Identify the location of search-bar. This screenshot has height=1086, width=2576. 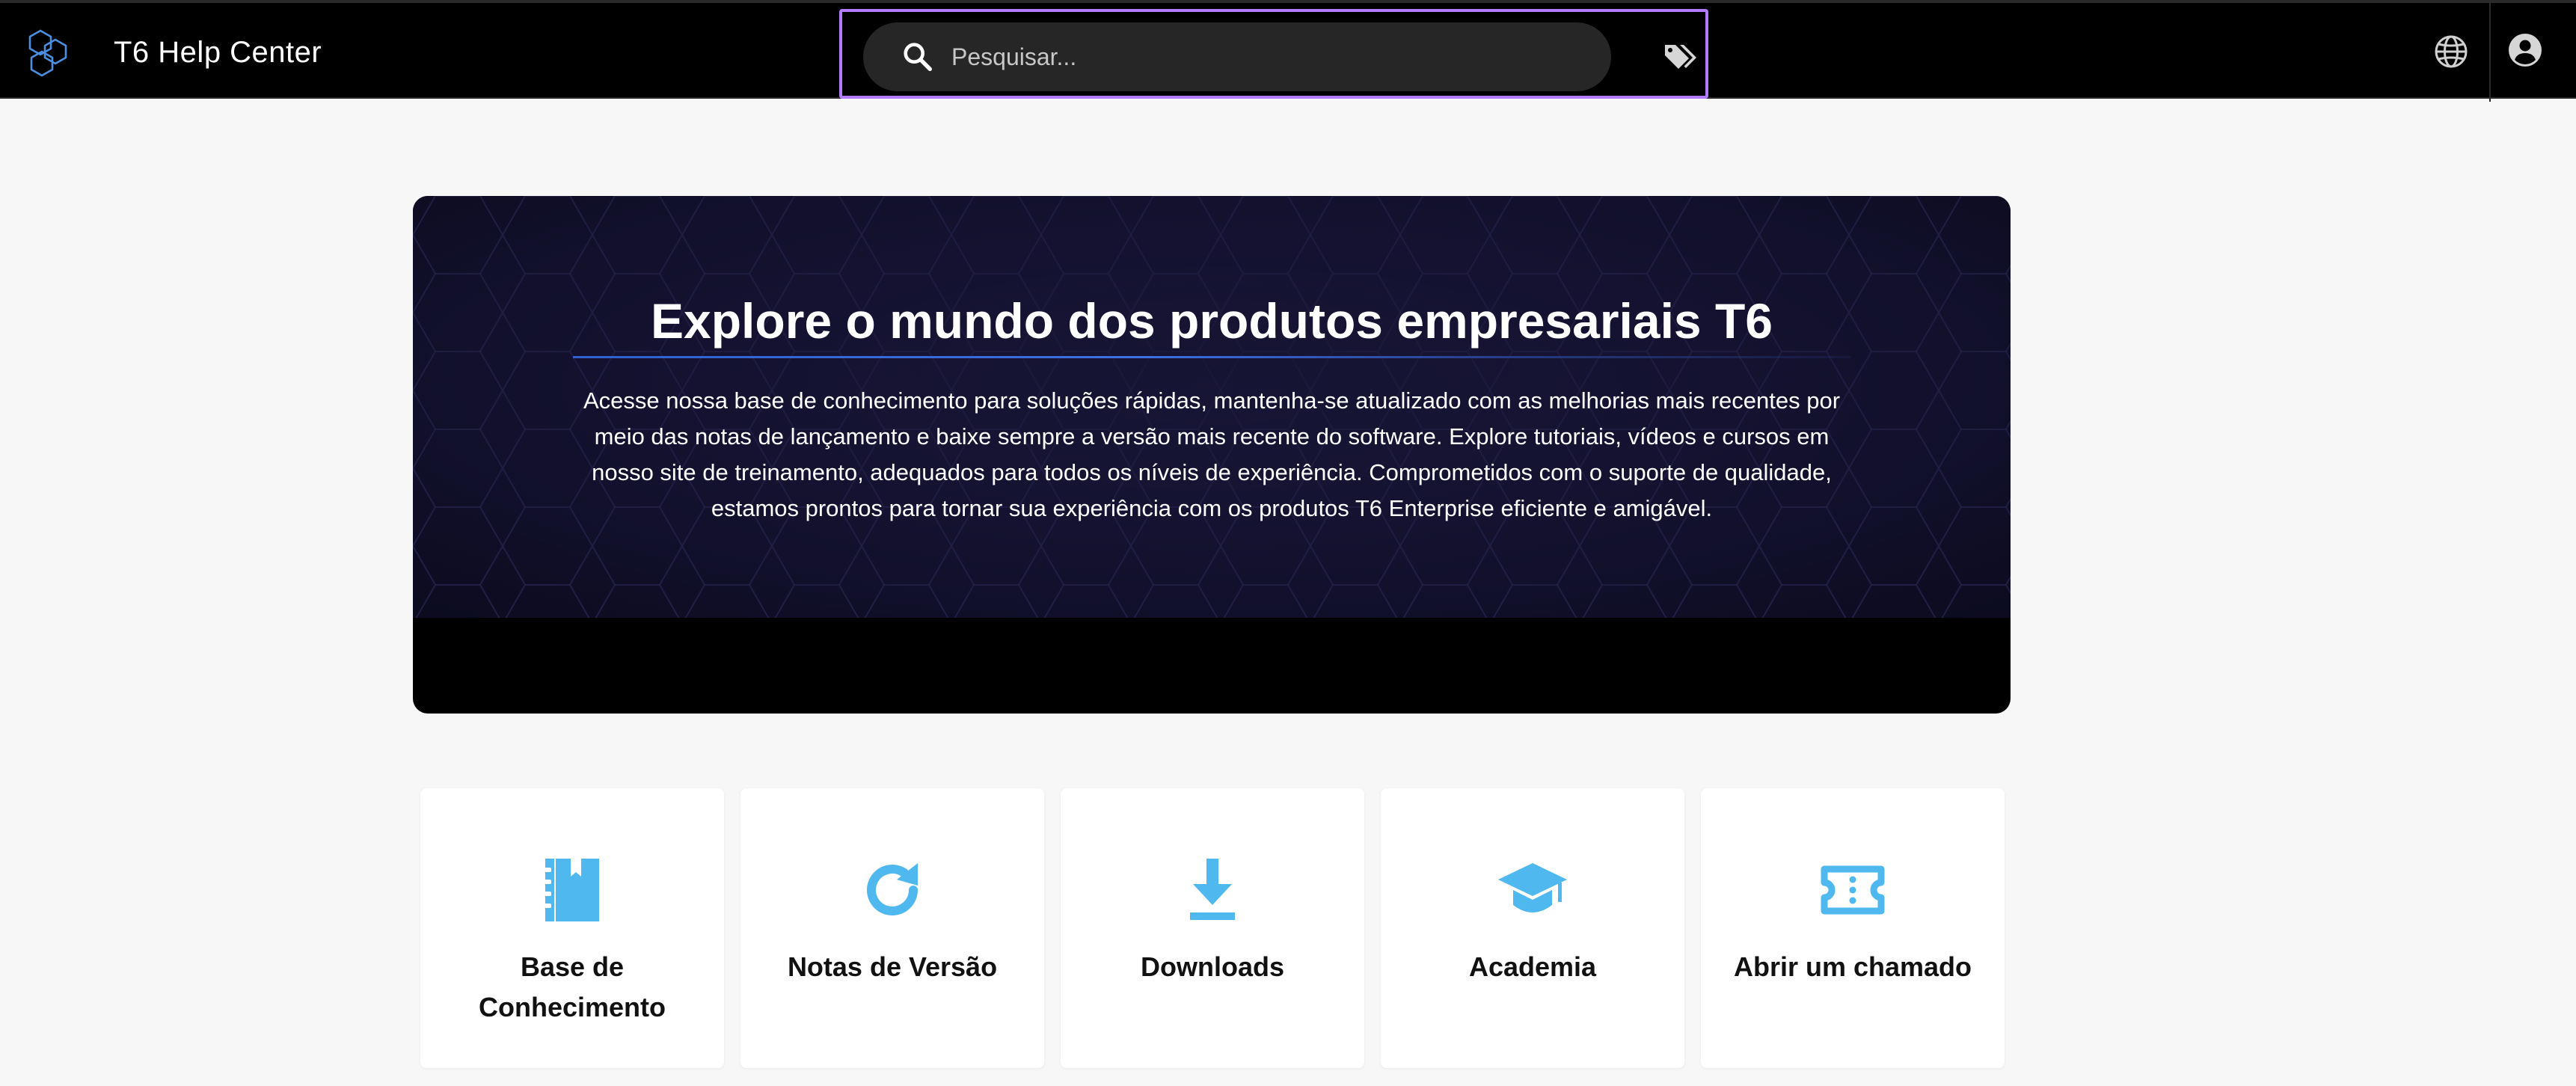
(1237, 56).